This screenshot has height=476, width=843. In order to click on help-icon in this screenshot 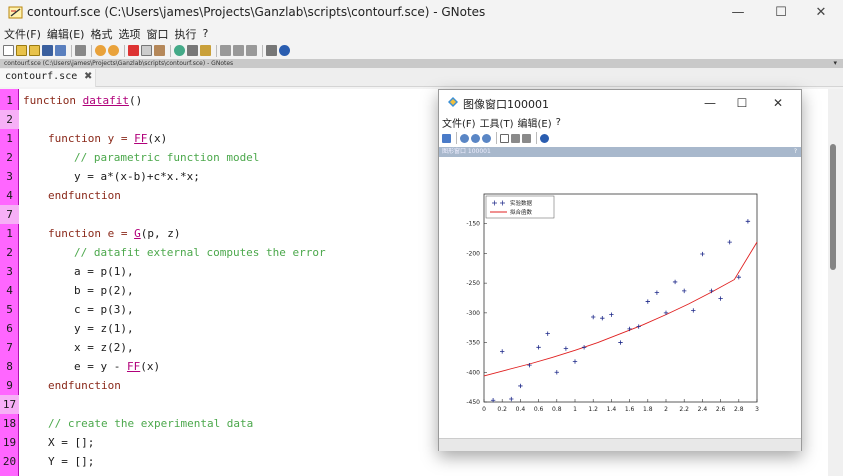, I will do `click(284, 50)`.